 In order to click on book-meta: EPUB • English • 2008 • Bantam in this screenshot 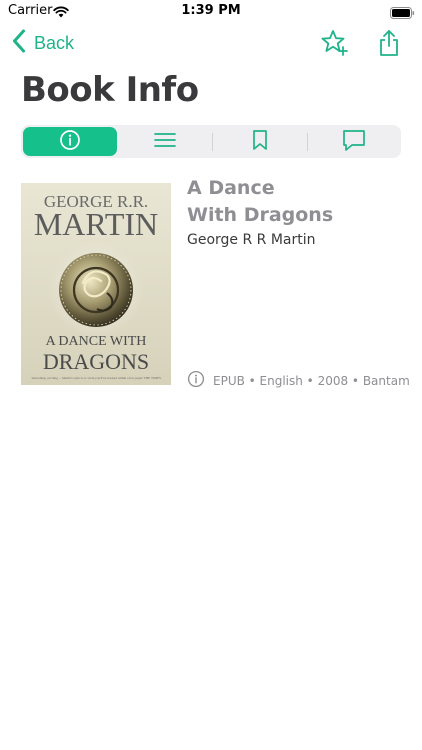, I will do `click(298, 381)`.